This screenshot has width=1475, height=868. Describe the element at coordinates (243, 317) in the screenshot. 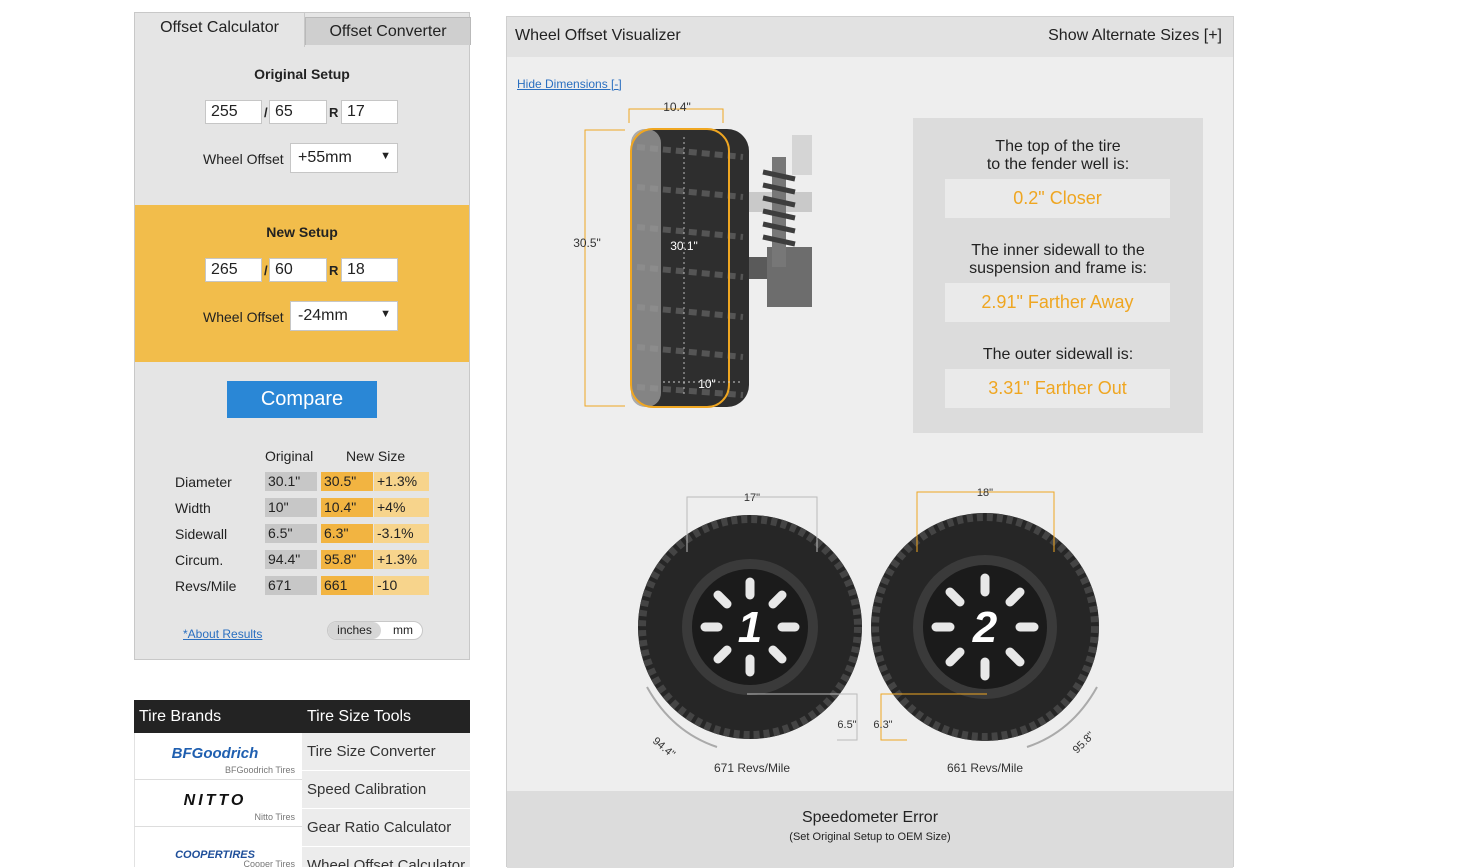

I see `new-offset-label: Wheel Offset` at that location.